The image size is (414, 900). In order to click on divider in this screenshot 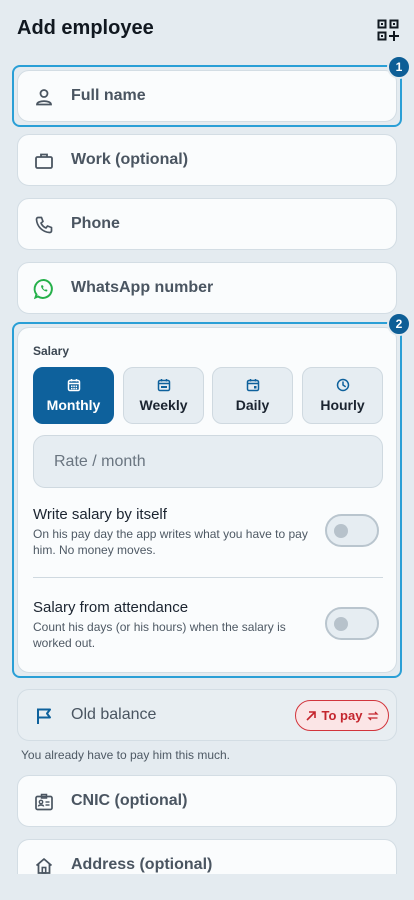, I will do `click(208, 577)`.